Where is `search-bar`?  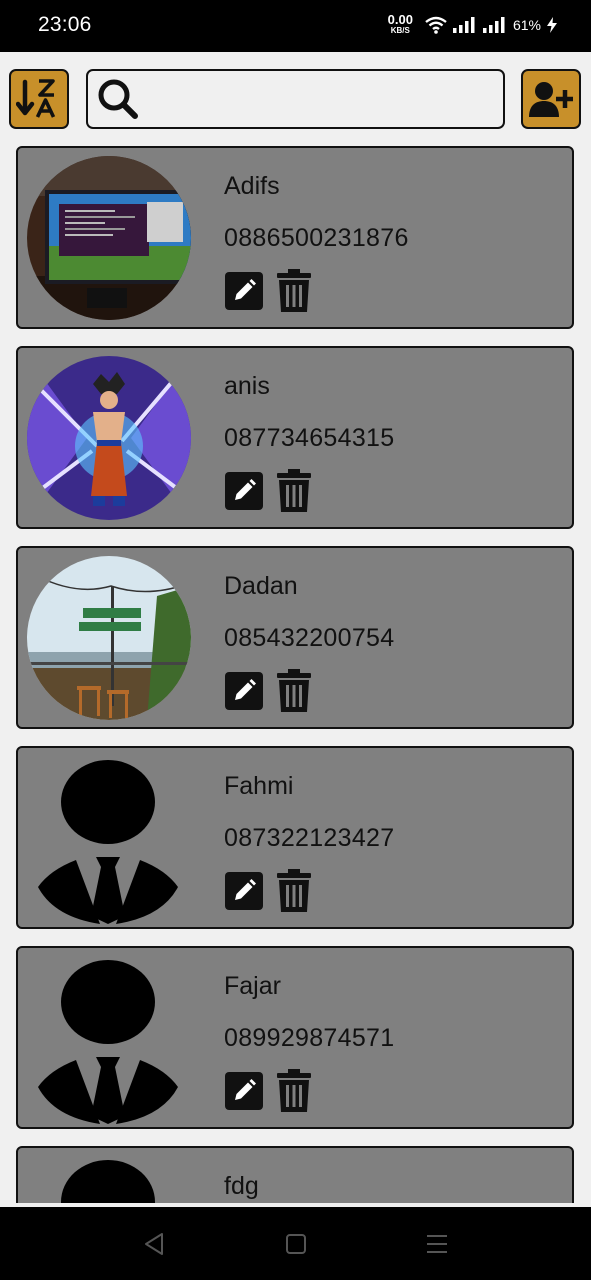 search-bar is located at coordinates (295, 99).